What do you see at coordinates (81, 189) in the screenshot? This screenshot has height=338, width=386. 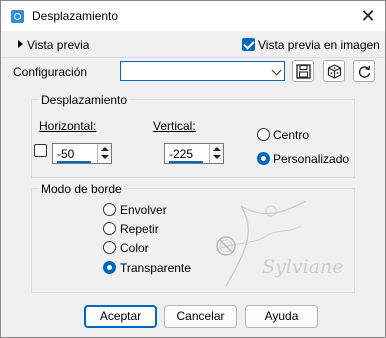 I see `edge-mode-group-title: Modo de borde` at bounding box center [81, 189].